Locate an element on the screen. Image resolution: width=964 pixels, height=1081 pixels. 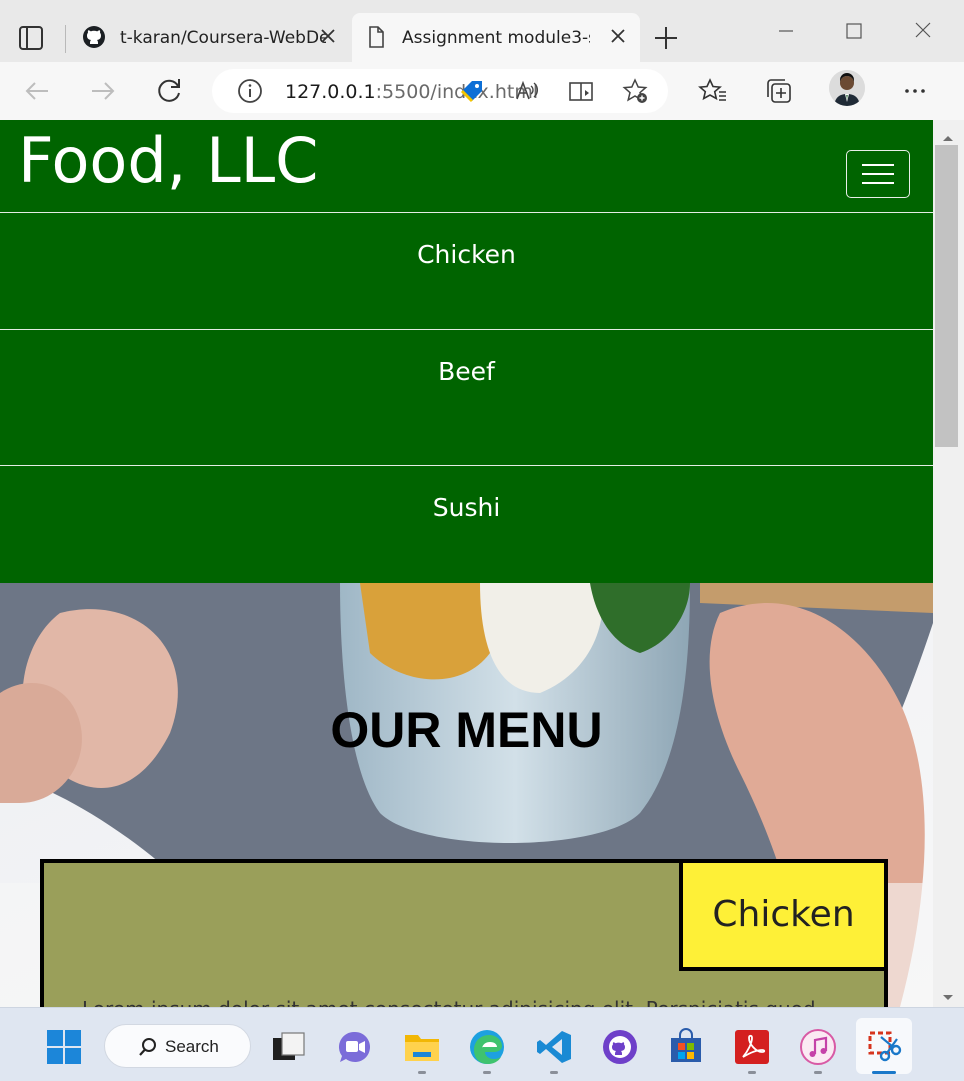
new-tab-icon is located at coordinates (666, 38).